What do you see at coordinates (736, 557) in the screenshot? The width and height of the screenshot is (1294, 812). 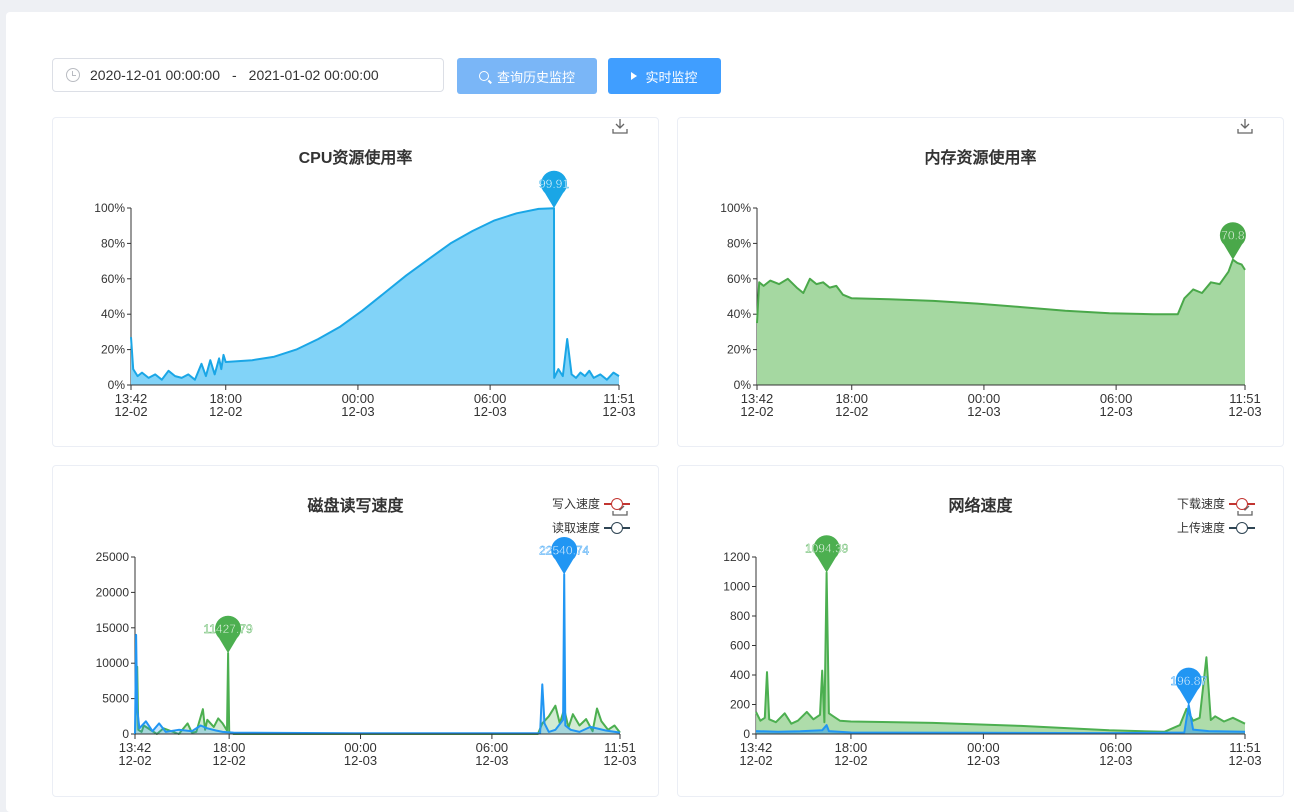 I see `y-tick-label: 1200` at bounding box center [736, 557].